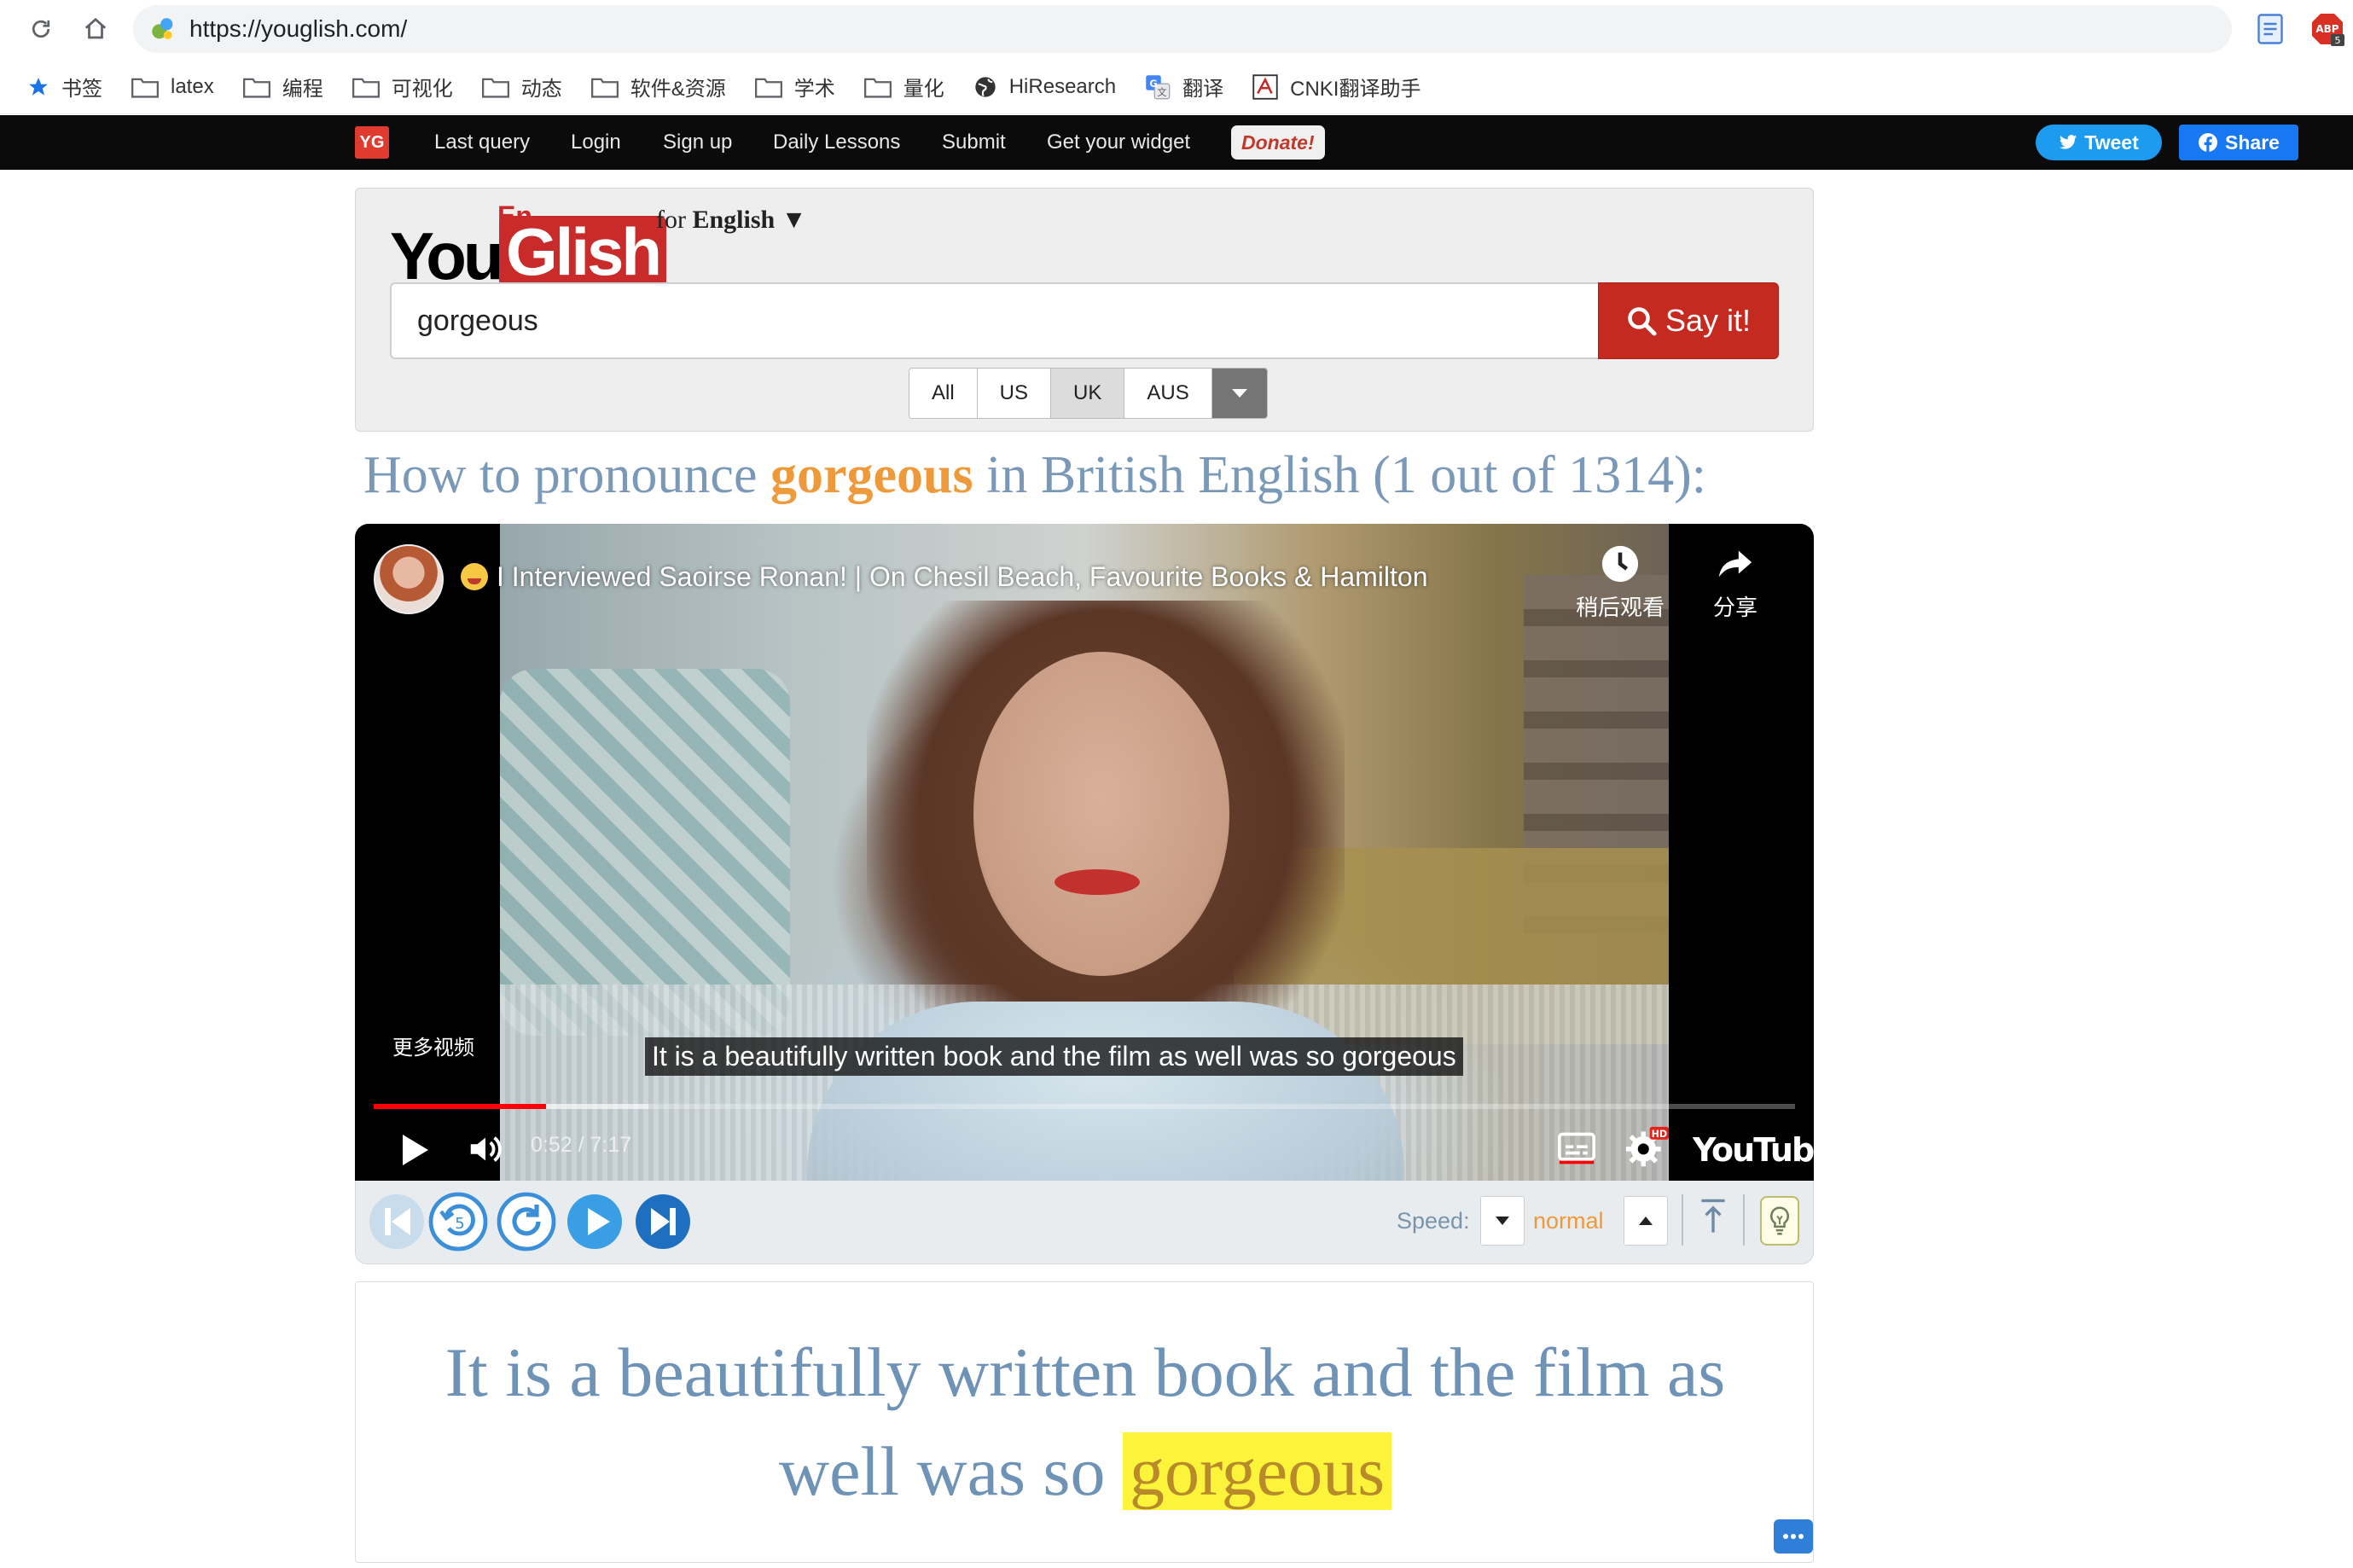 Image resolution: width=2353 pixels, height=1568 pixels. I want to click on accent-aus: AUS, so click(1168, 393).